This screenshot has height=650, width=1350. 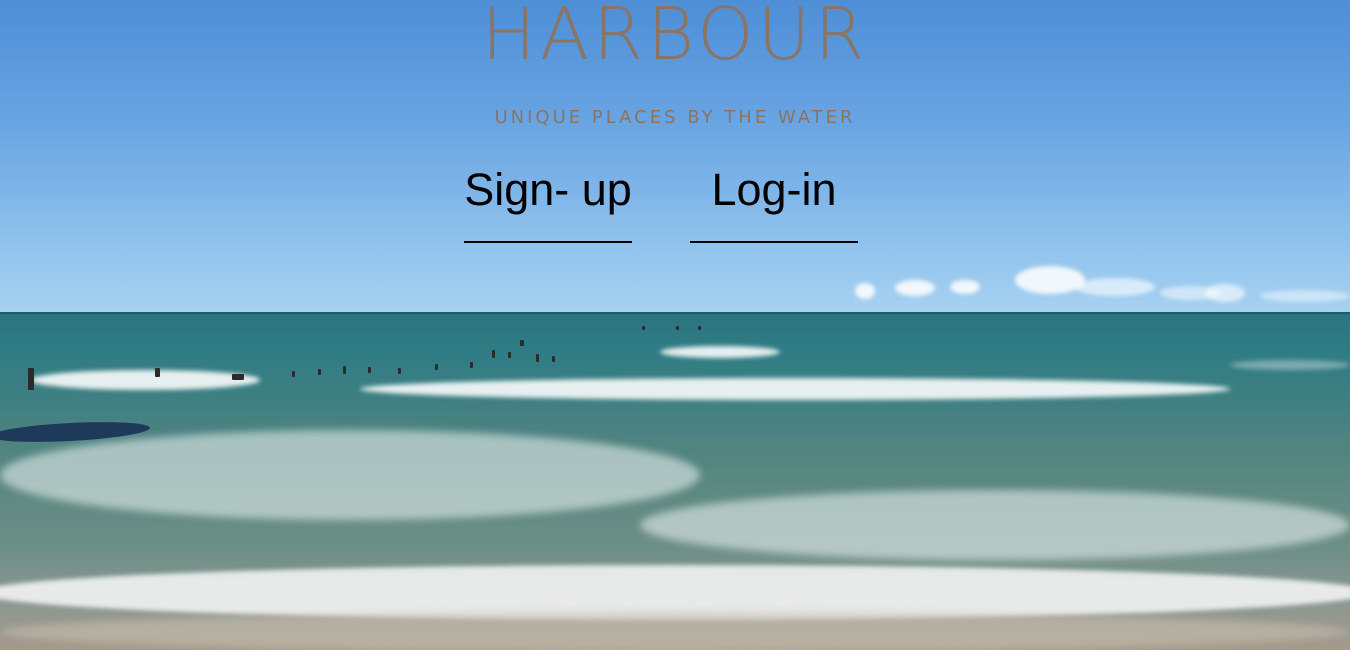 What do you see at coordinates (548, 189) in the screenshot?
I see `signup-label: Sign- up` at bounding box center [548, 189].